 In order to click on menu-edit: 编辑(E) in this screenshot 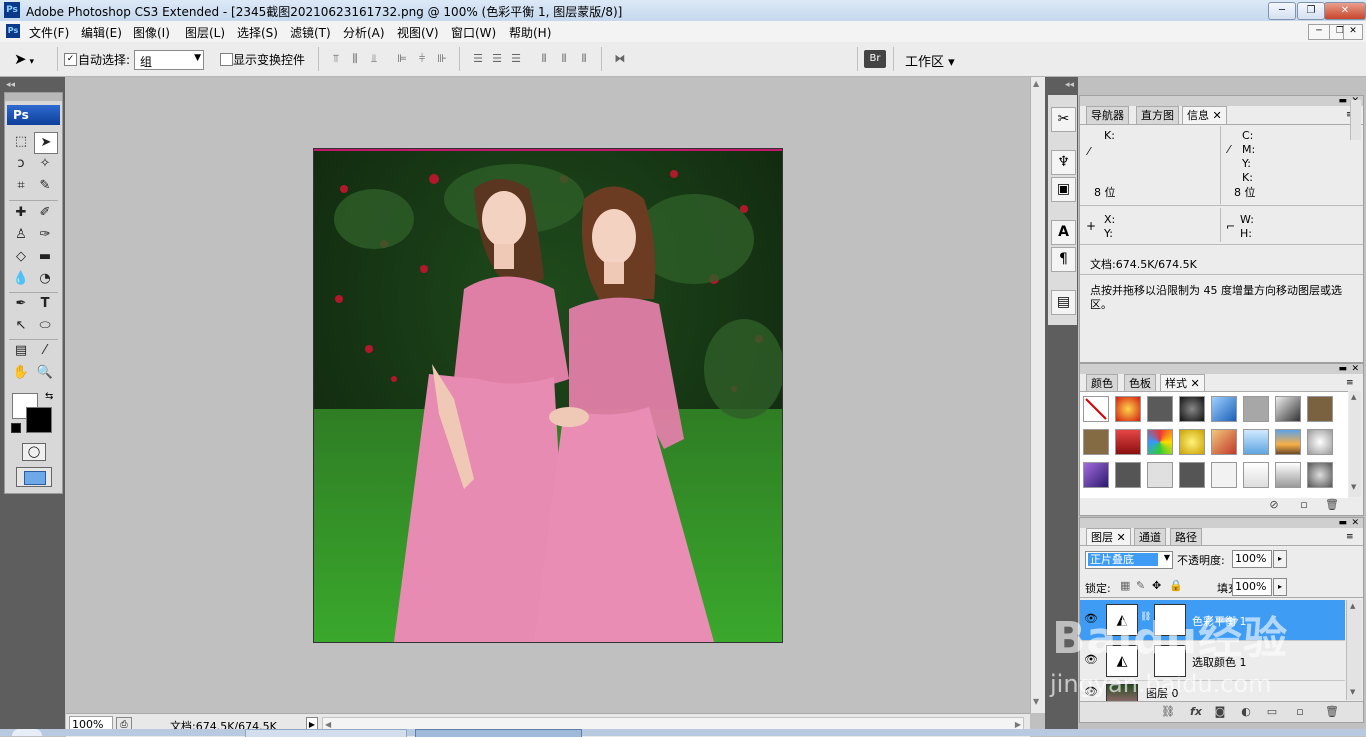, I will do `click(101, 32)`.